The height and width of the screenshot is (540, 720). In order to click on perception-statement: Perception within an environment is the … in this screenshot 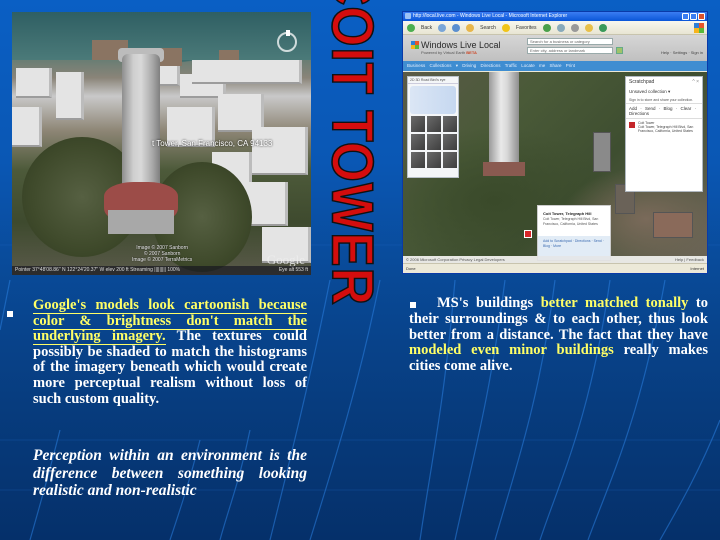, I will do `click(170, 473)`.